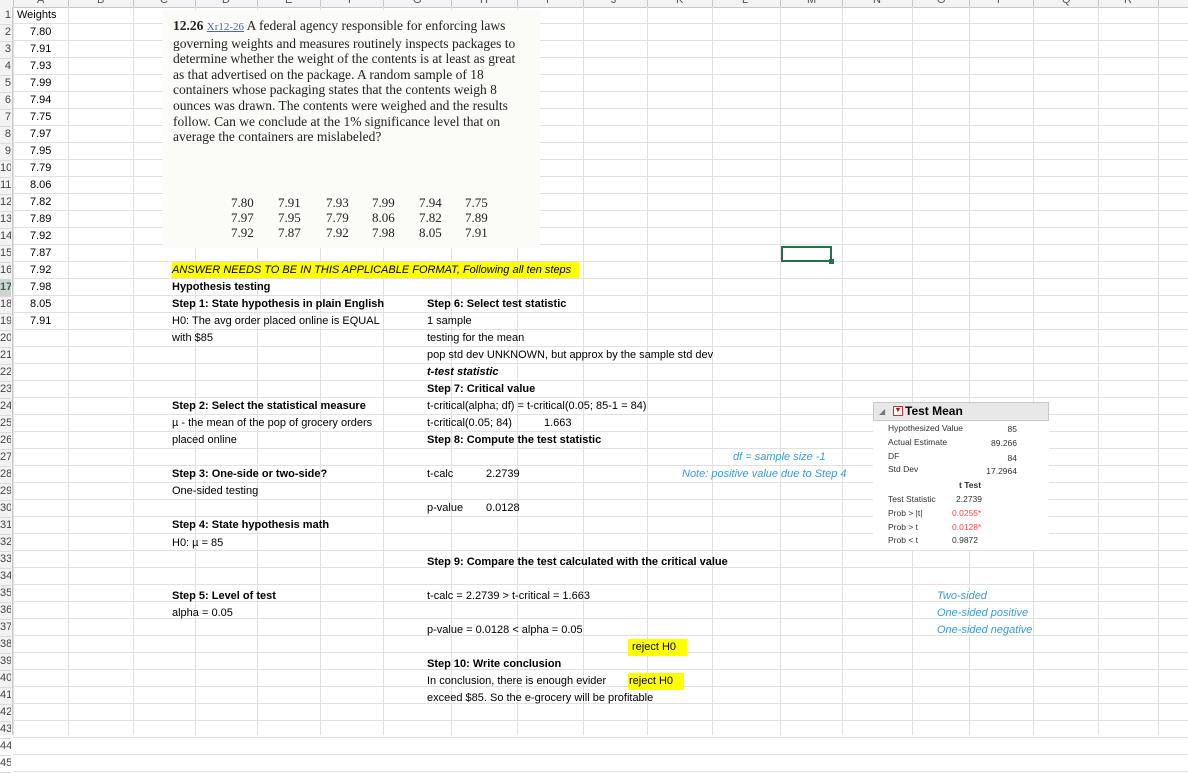  What do you see at coordinates (249, 474) in the screenshot?
I see `step3-title: Step 3: One-side or two-side?` at bounding box center [249, 474].